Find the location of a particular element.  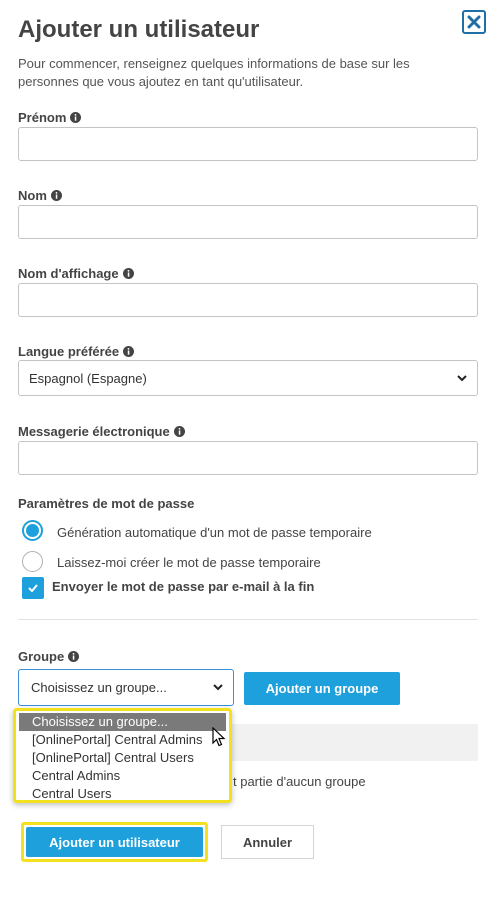

email-input is located at coordinates (248, 458).